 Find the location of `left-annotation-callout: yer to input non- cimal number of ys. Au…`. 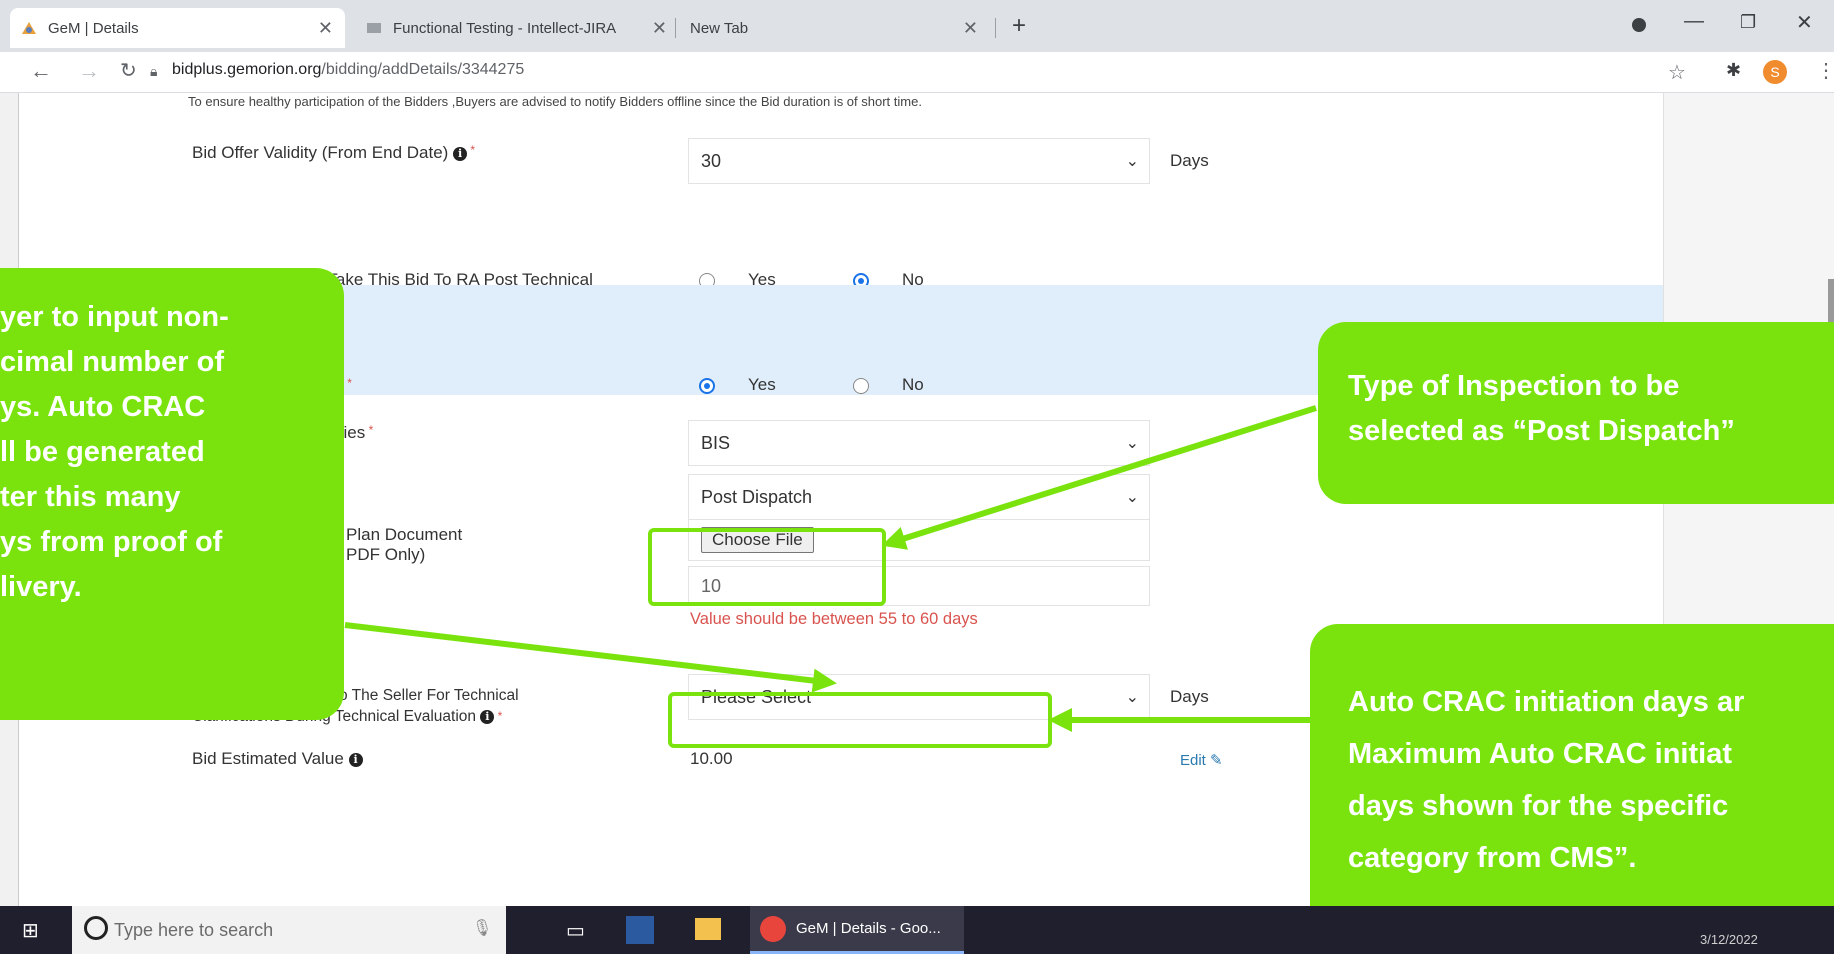

left-annotation-callout: yer to input non- cimal number of ys. Au… is located at coordinates (172, 494).